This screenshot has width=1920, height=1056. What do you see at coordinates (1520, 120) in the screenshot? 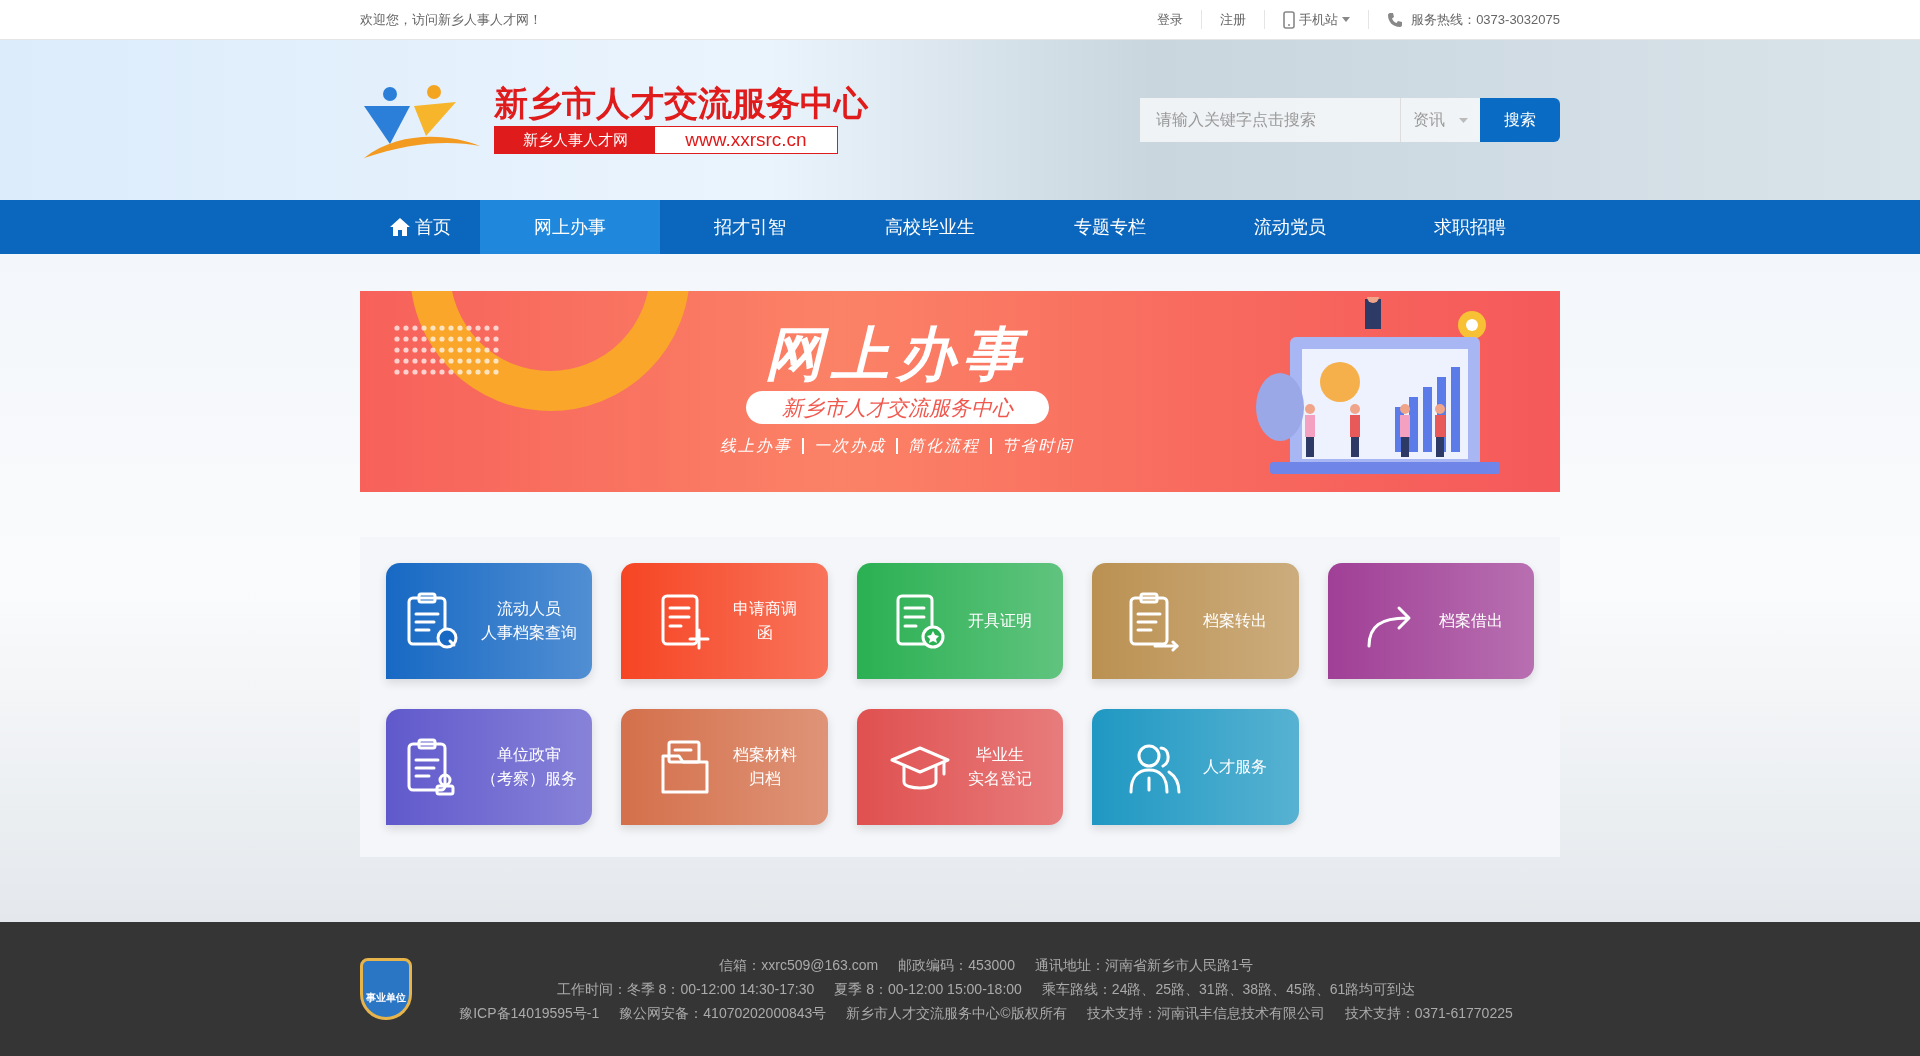
I see `search-button: 搜索` at bounding box center [1520, 120].